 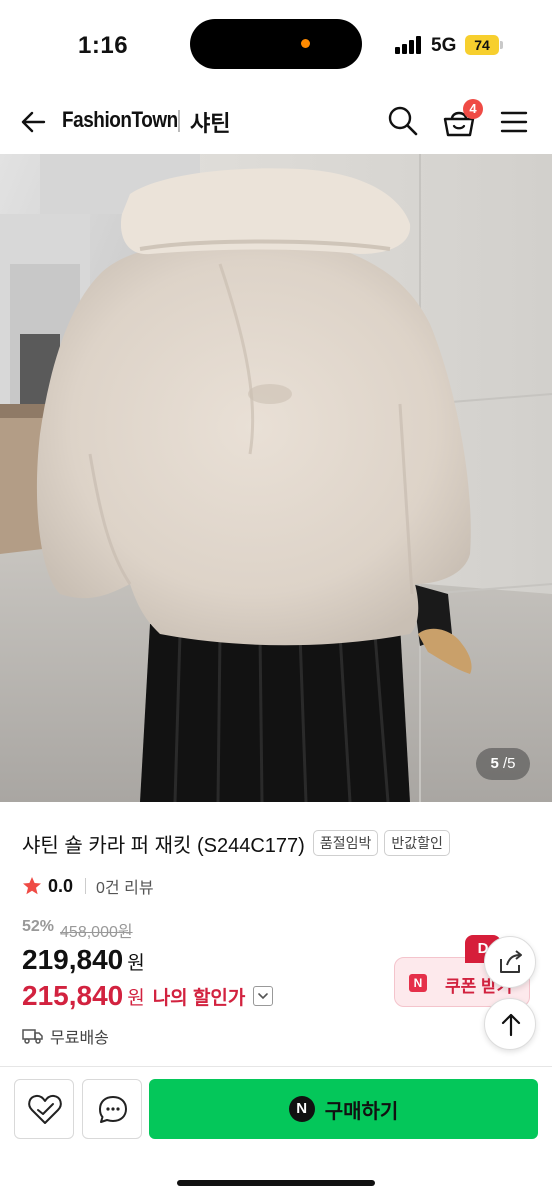 I want to click on original-price: 458,000원, so click(x=96, y=932).